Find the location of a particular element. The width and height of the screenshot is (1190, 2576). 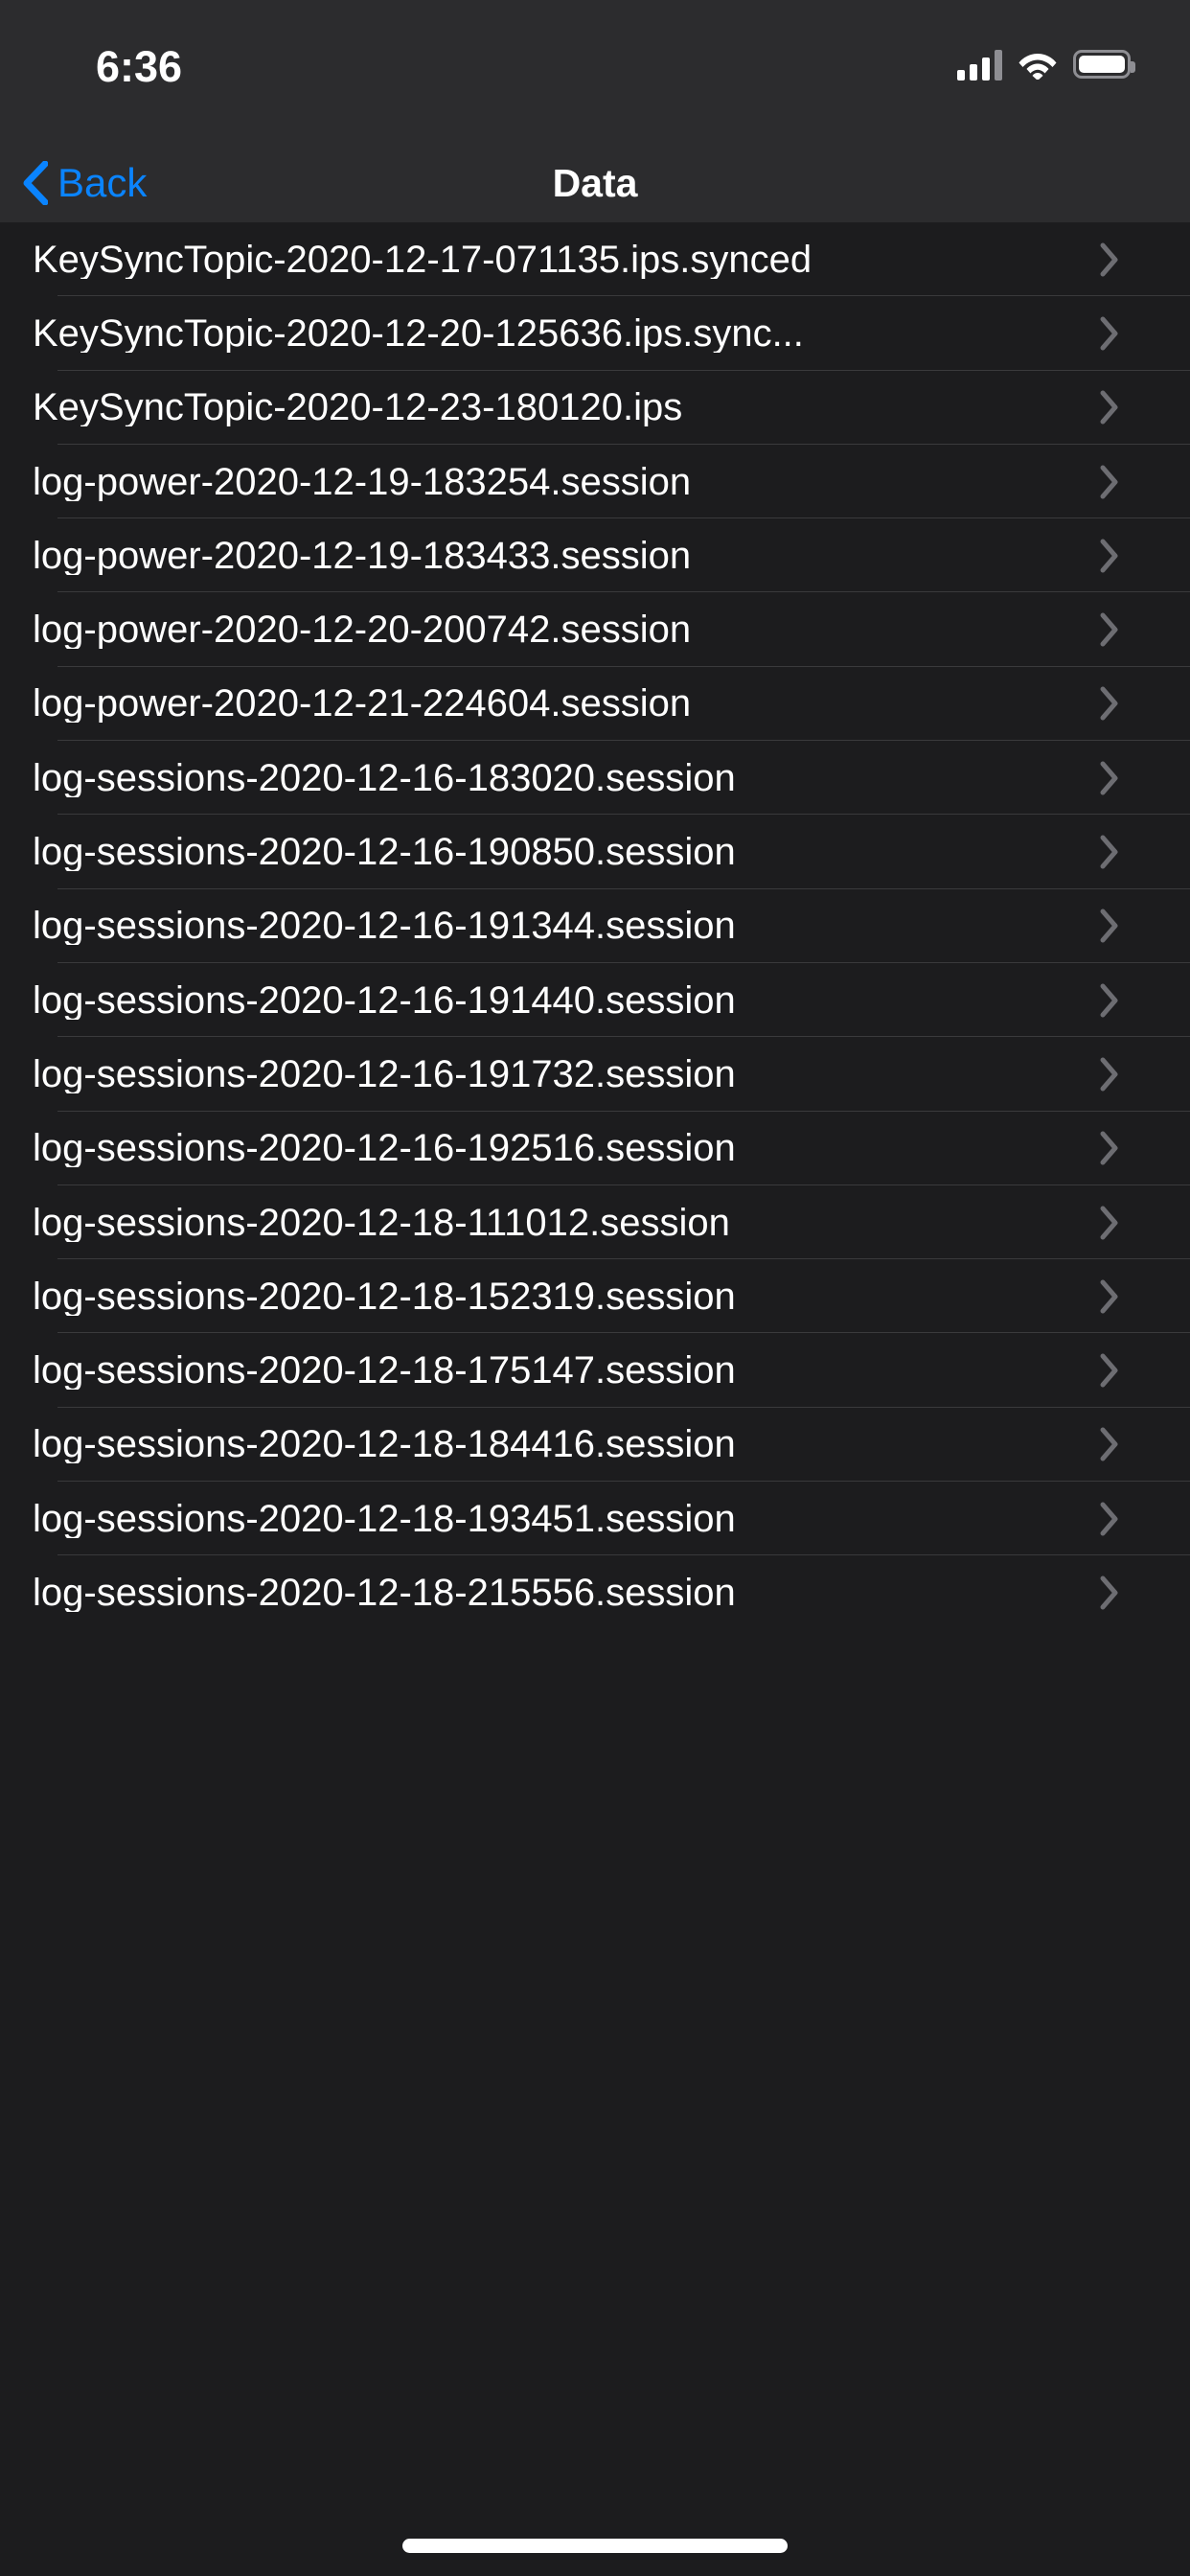

list-item: log-sessions-2020-12-16-191732.session is located at coordinates (595, 1074).